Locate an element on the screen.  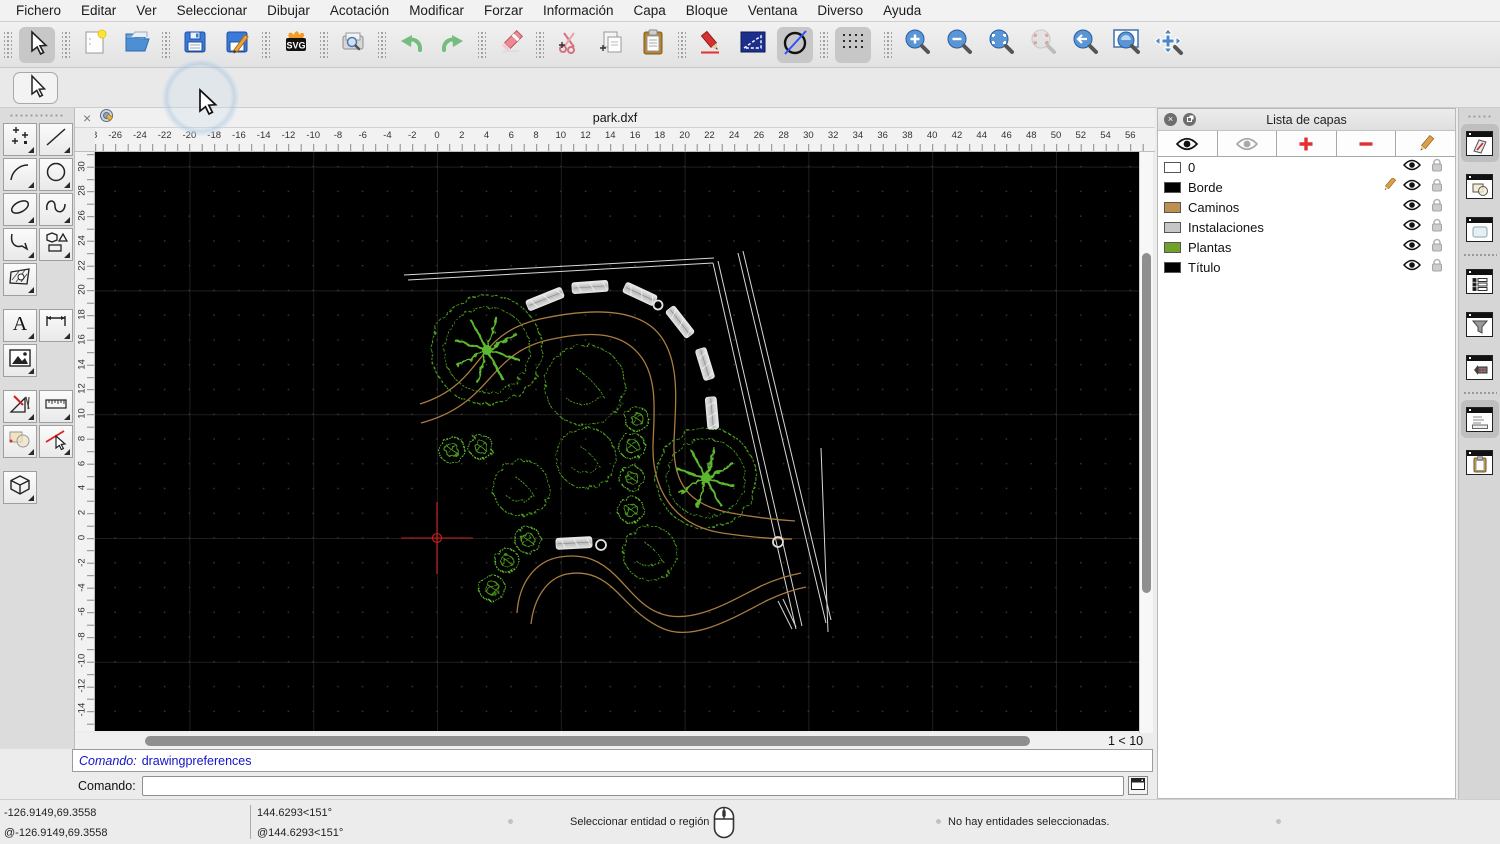
block-list-dock-button is located at coordinates (1480, 186).